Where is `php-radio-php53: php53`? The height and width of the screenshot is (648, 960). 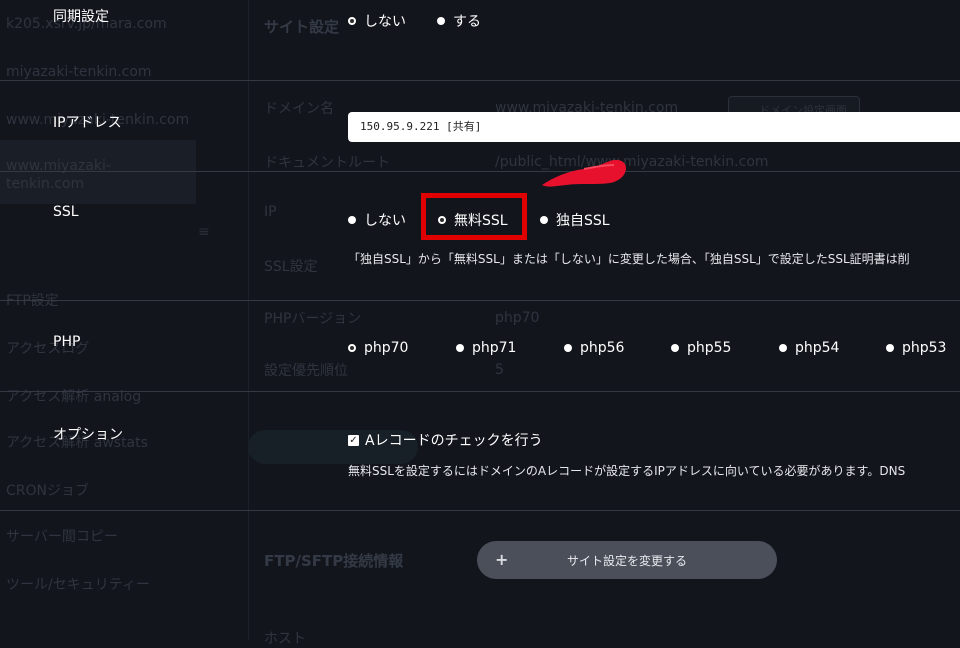 php-radio-php53: php53 is located at coordinates (916, 348).